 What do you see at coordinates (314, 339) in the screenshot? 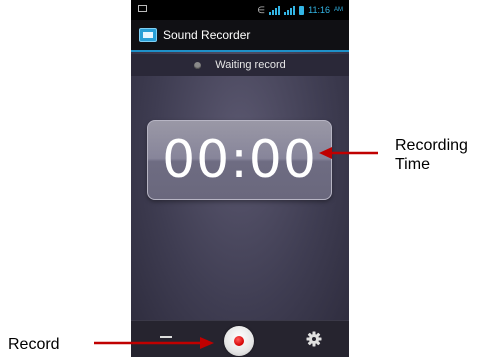
I see `gear-icon` at bounding box center [314, 339].